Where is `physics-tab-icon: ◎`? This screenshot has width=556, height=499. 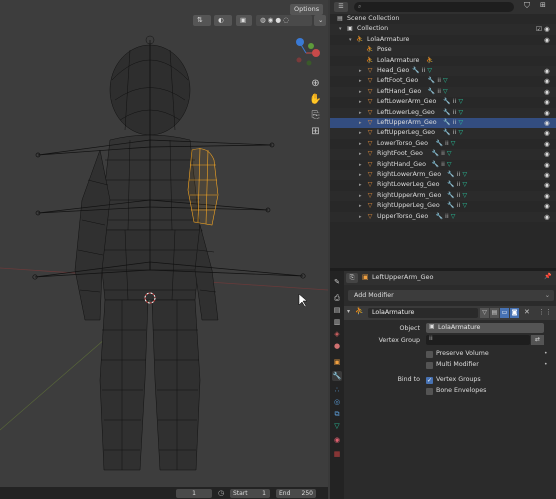 physics-tab-icon: ◎ is located at coordinates (337, 402).